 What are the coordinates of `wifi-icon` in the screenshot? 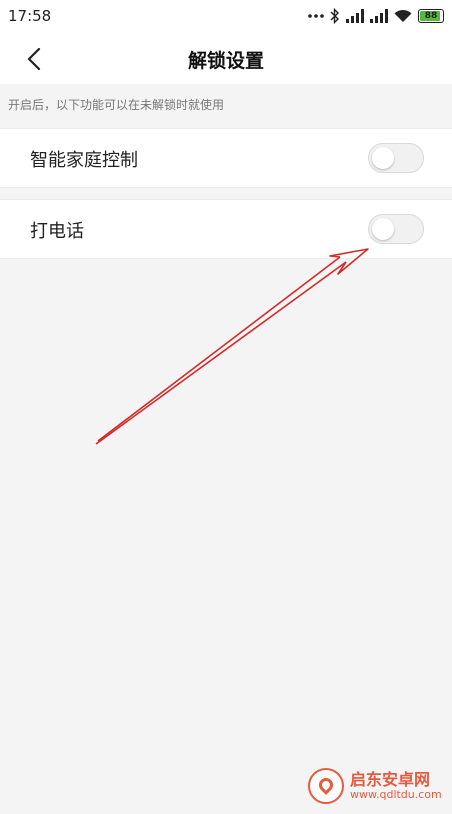 It's located at (403, 15).